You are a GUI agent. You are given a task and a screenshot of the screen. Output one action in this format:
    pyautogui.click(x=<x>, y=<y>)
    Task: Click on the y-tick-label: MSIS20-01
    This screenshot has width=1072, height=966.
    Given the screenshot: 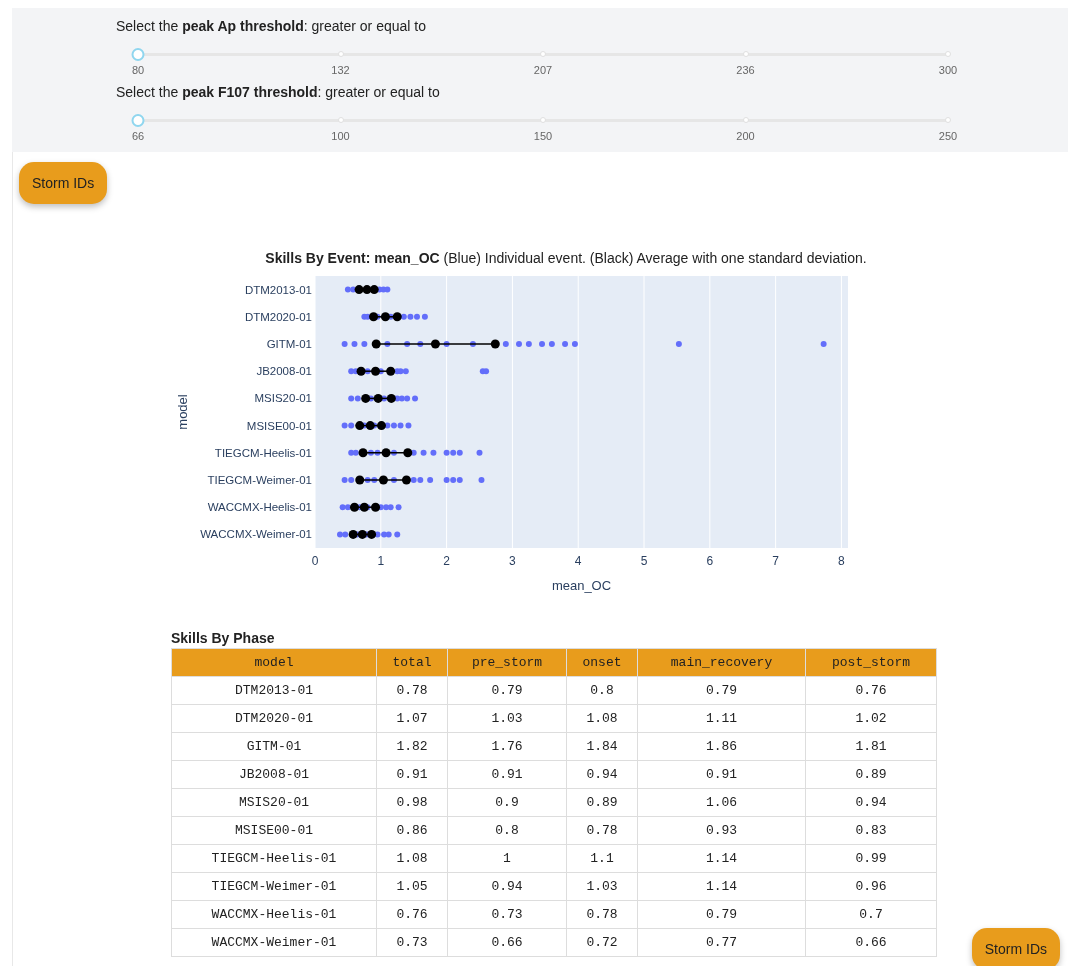 What is the action you would take?
    pyautogui.click(x=283, y=398)
    